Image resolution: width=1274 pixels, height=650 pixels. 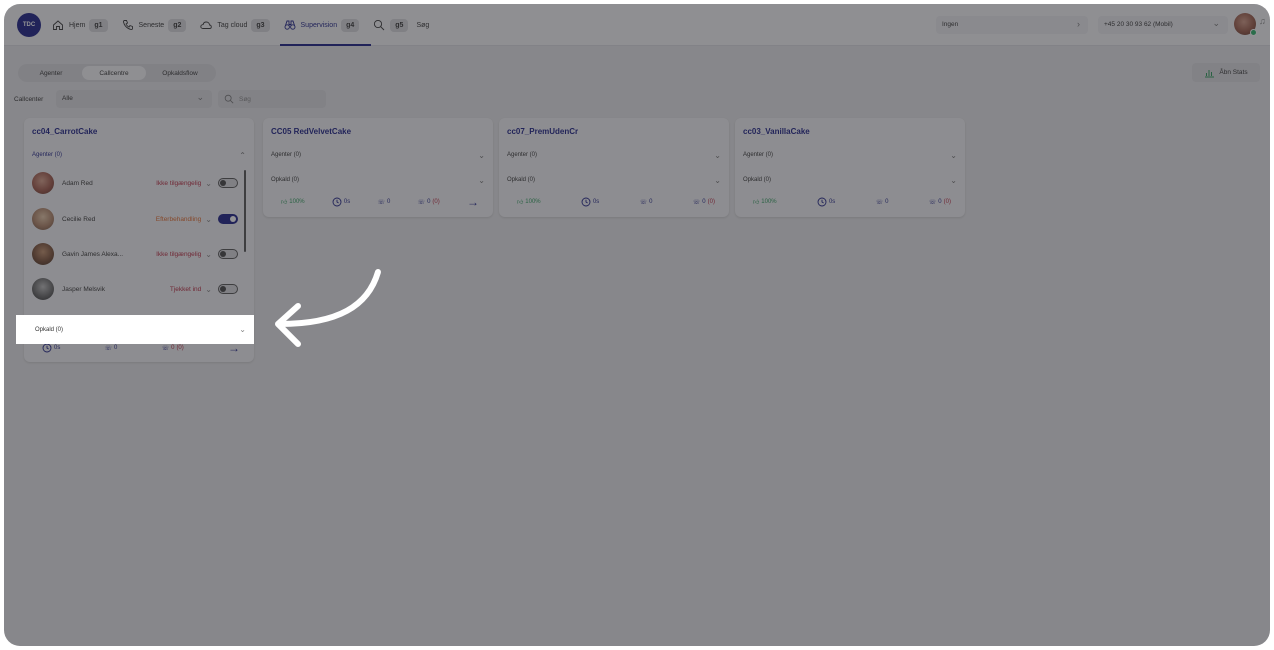 I want to click on binoculars-icon, so click(x=289, y=25).